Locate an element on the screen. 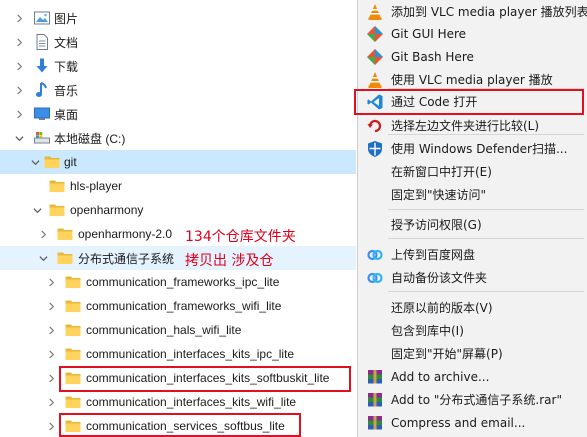 The image size is (587, 437). tree-item-label: 桌面 is located at coordinates (66, 114).